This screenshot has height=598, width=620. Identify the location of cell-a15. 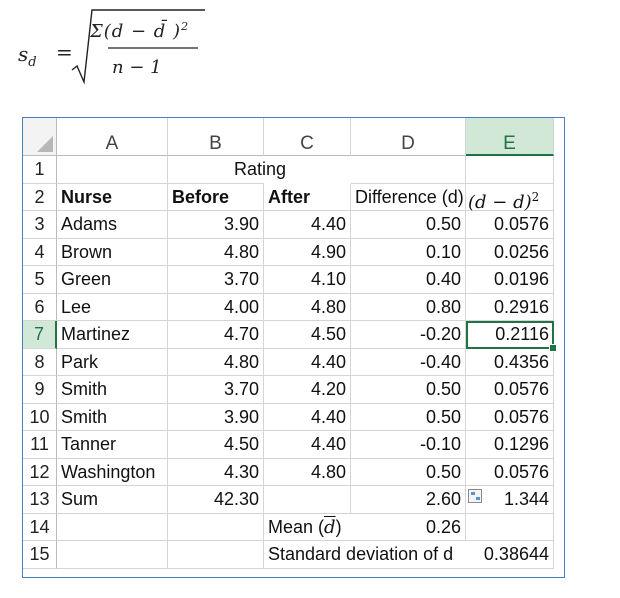
(112, 555).